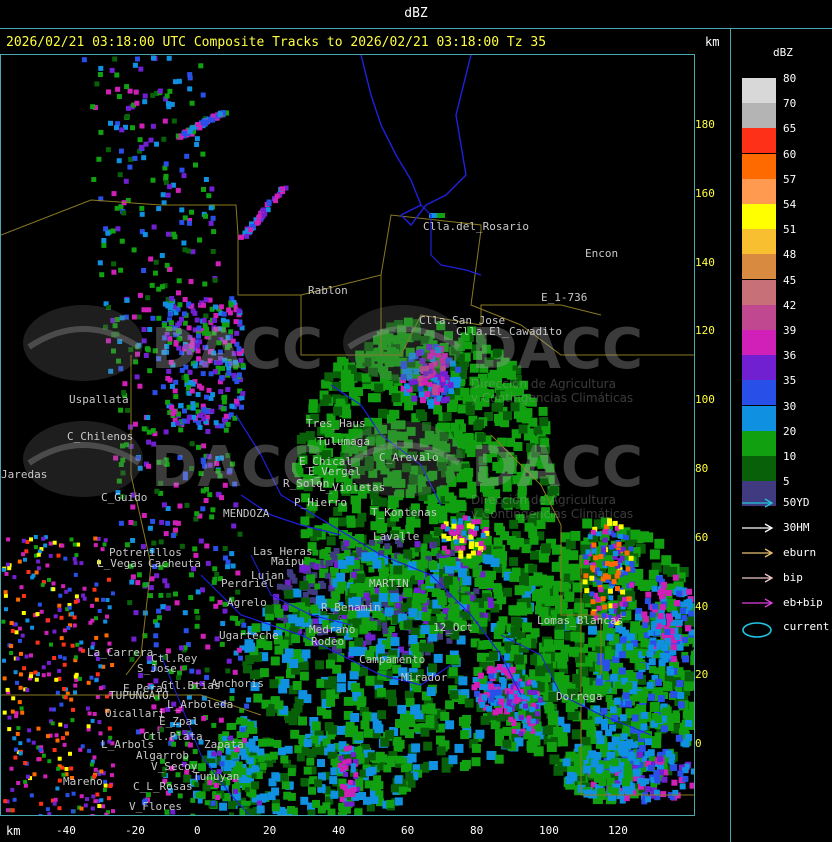 The width and height of the screenshot is (832, 842). Describe the element at coordinates (224, 744) in the screenshot. I see `place-label: Zapata` at that location.